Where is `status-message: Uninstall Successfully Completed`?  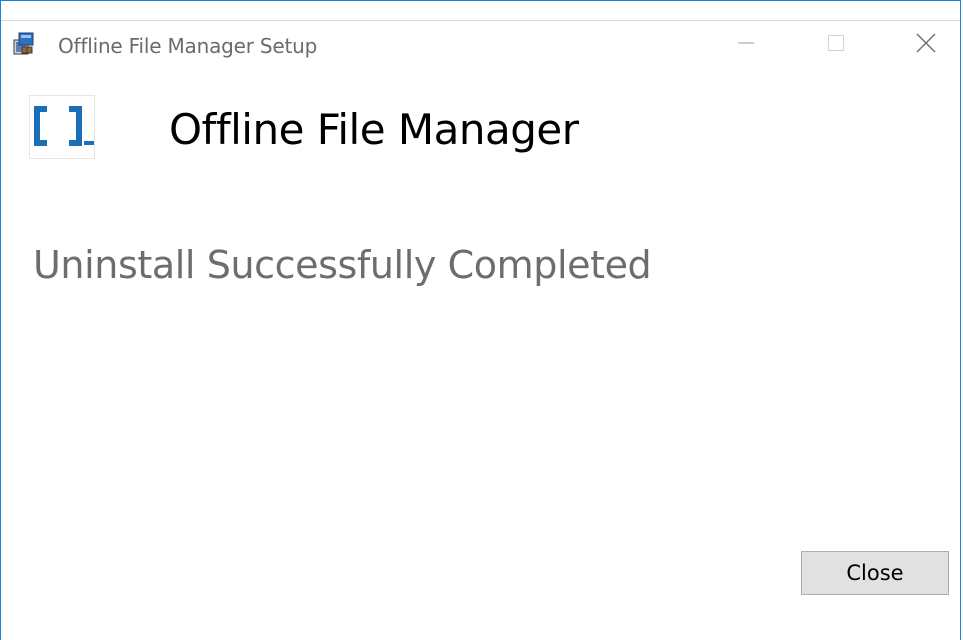
status-message: Uninstall Successfully Completed is located at coordinates (342, 265).